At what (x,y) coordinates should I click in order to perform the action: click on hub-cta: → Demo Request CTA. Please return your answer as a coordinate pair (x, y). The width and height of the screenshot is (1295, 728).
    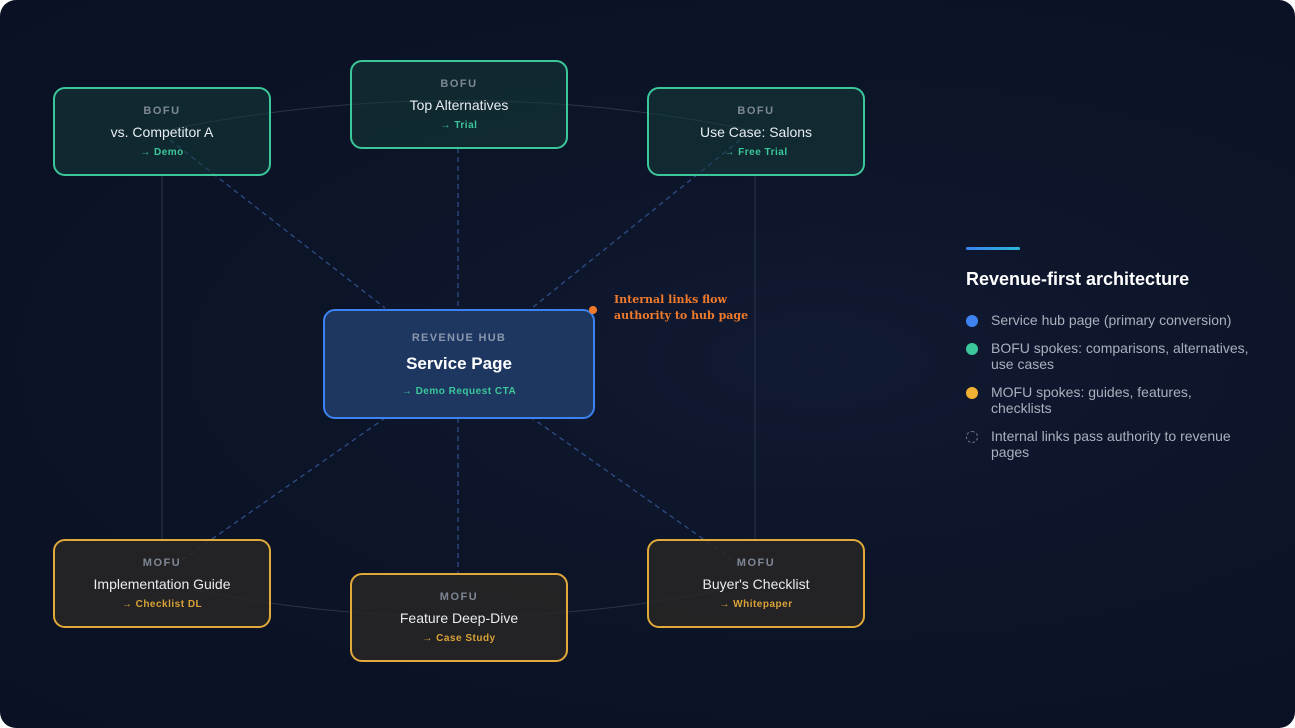
    Looking at the image, I should click on (459, 391).